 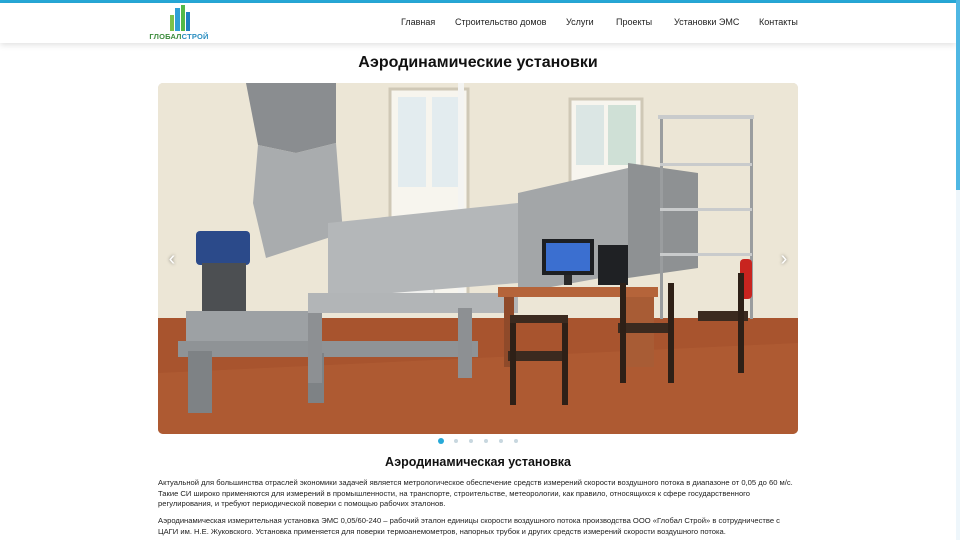 I want to click on slider-prev-button: ‹, so click(x=172, y=259).